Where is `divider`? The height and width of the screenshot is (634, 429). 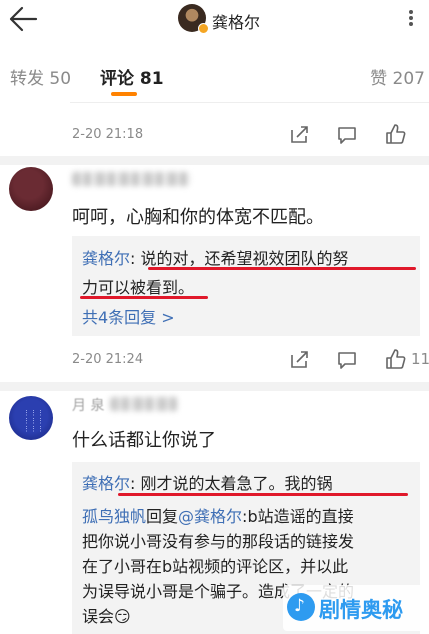
divider is located at coordinates (249, 102).